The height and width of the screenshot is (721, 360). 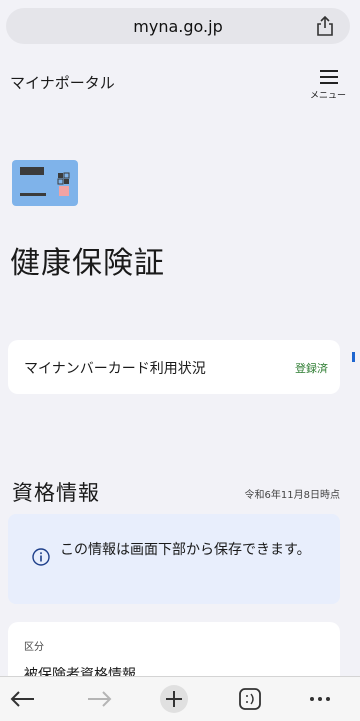 What do you see at coordinates (328, 86) in the screenshot?
I see `menu-button: メニュー` at bounding box center [328, 86].